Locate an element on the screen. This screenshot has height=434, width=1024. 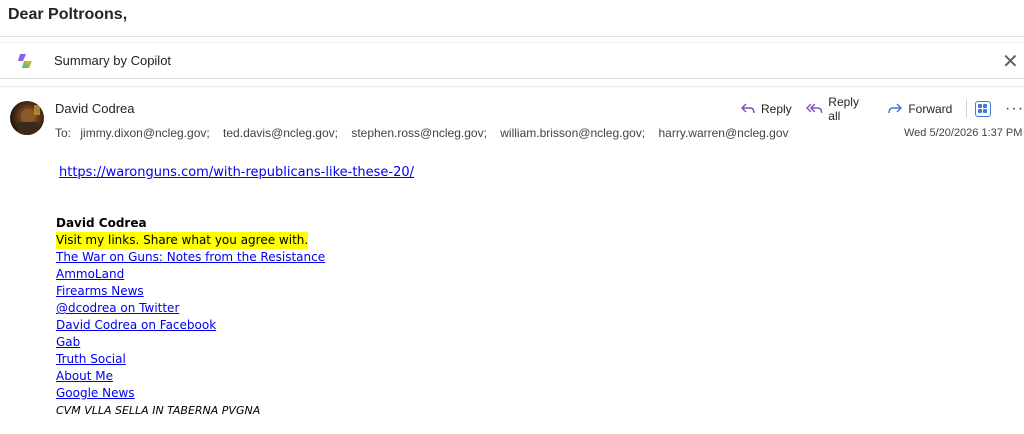
forward-button: Forward is located at coordinates (919, 109).